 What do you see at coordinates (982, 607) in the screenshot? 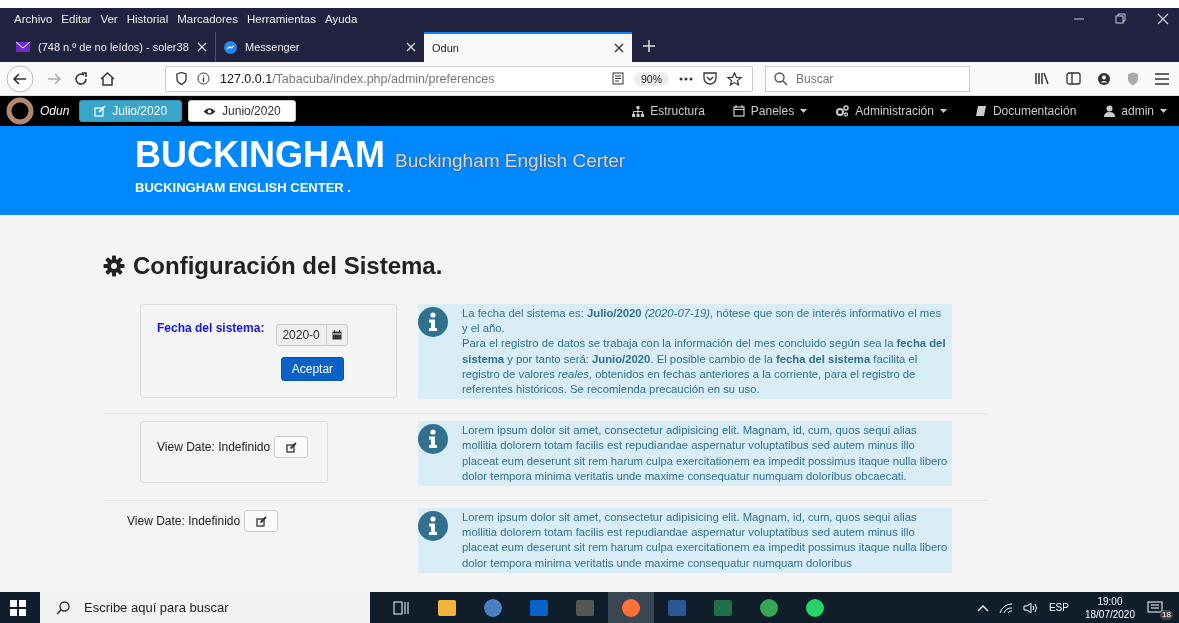
I see `chevron-up-icon` at bounding box center [982, 607].